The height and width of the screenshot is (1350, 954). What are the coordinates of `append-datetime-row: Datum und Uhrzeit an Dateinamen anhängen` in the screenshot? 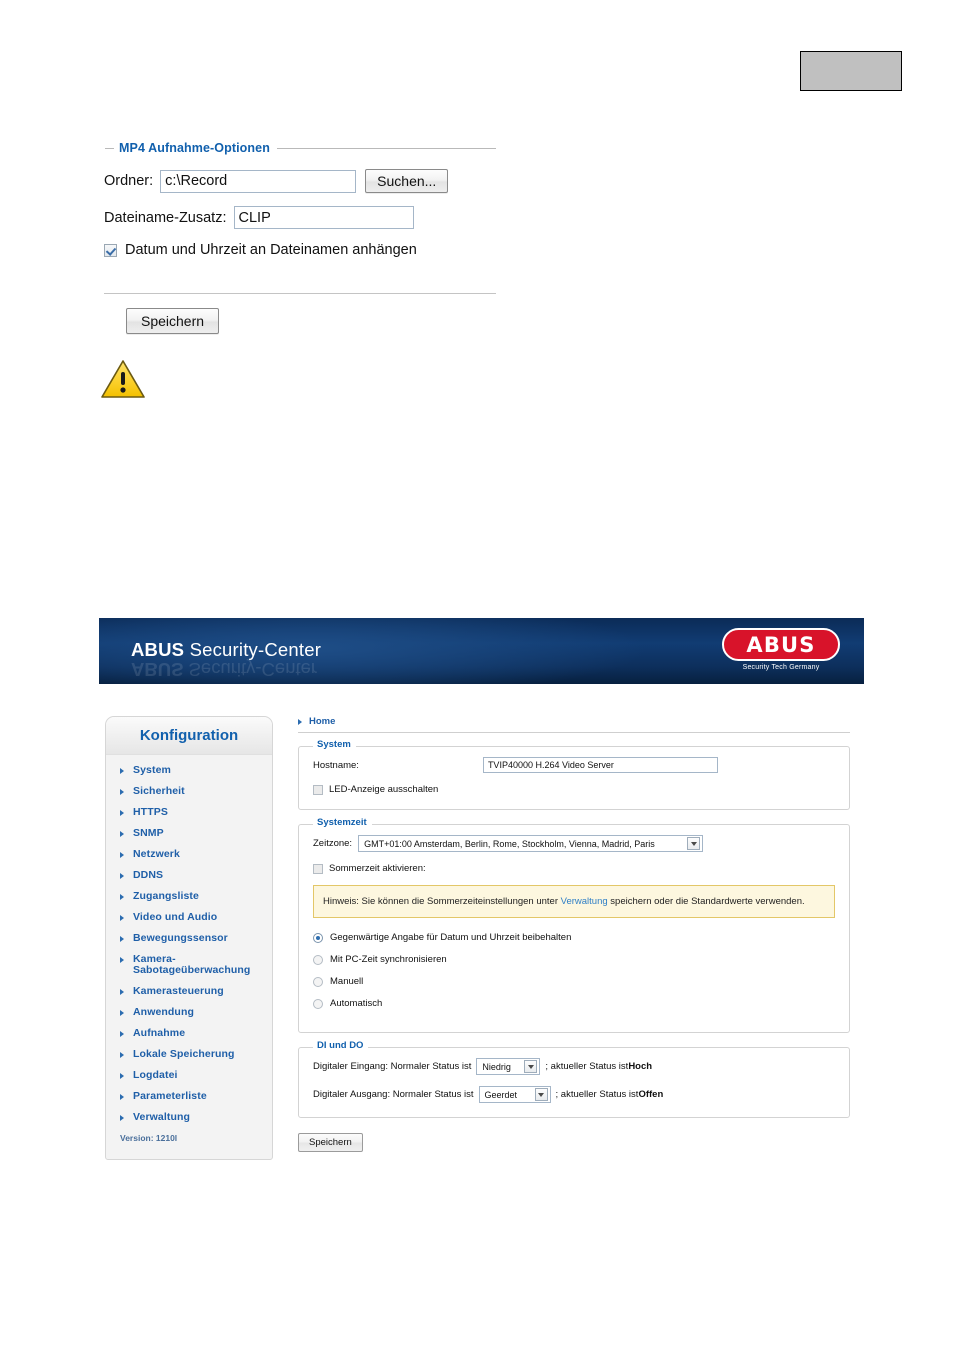 It's located at (300, 250).